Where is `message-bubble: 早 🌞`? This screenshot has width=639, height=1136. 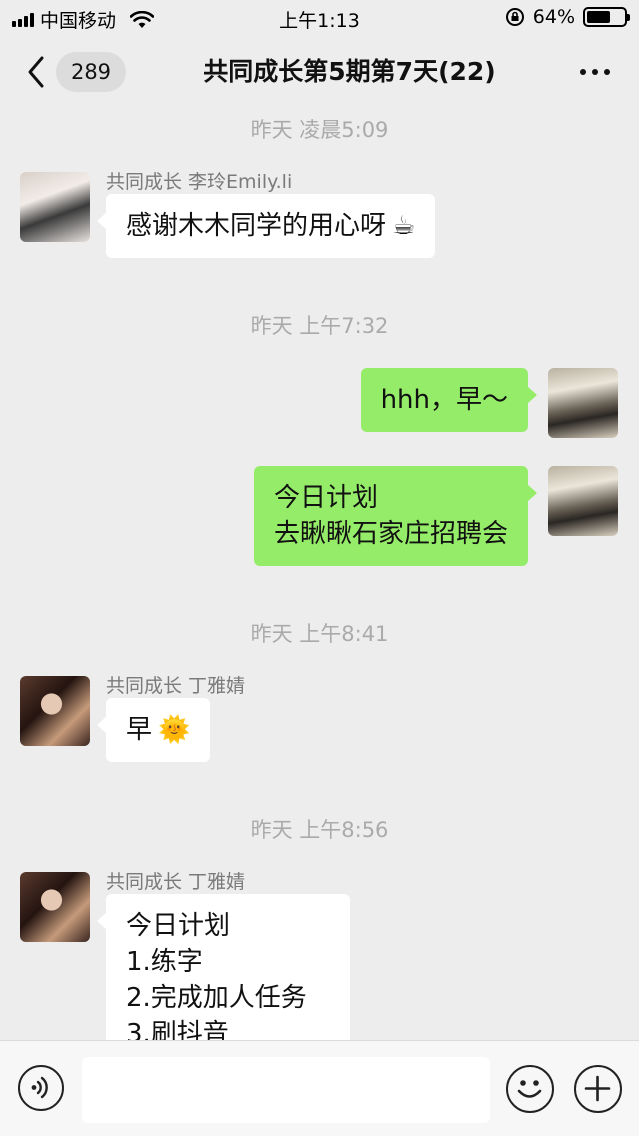 message-bubble: 早 🌞 is located at coordinates (153, 730).